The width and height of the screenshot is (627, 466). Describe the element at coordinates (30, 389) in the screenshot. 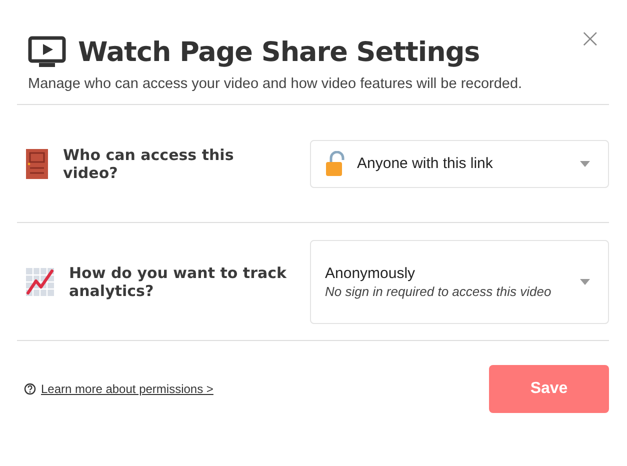

I see `help-icon` at that location.